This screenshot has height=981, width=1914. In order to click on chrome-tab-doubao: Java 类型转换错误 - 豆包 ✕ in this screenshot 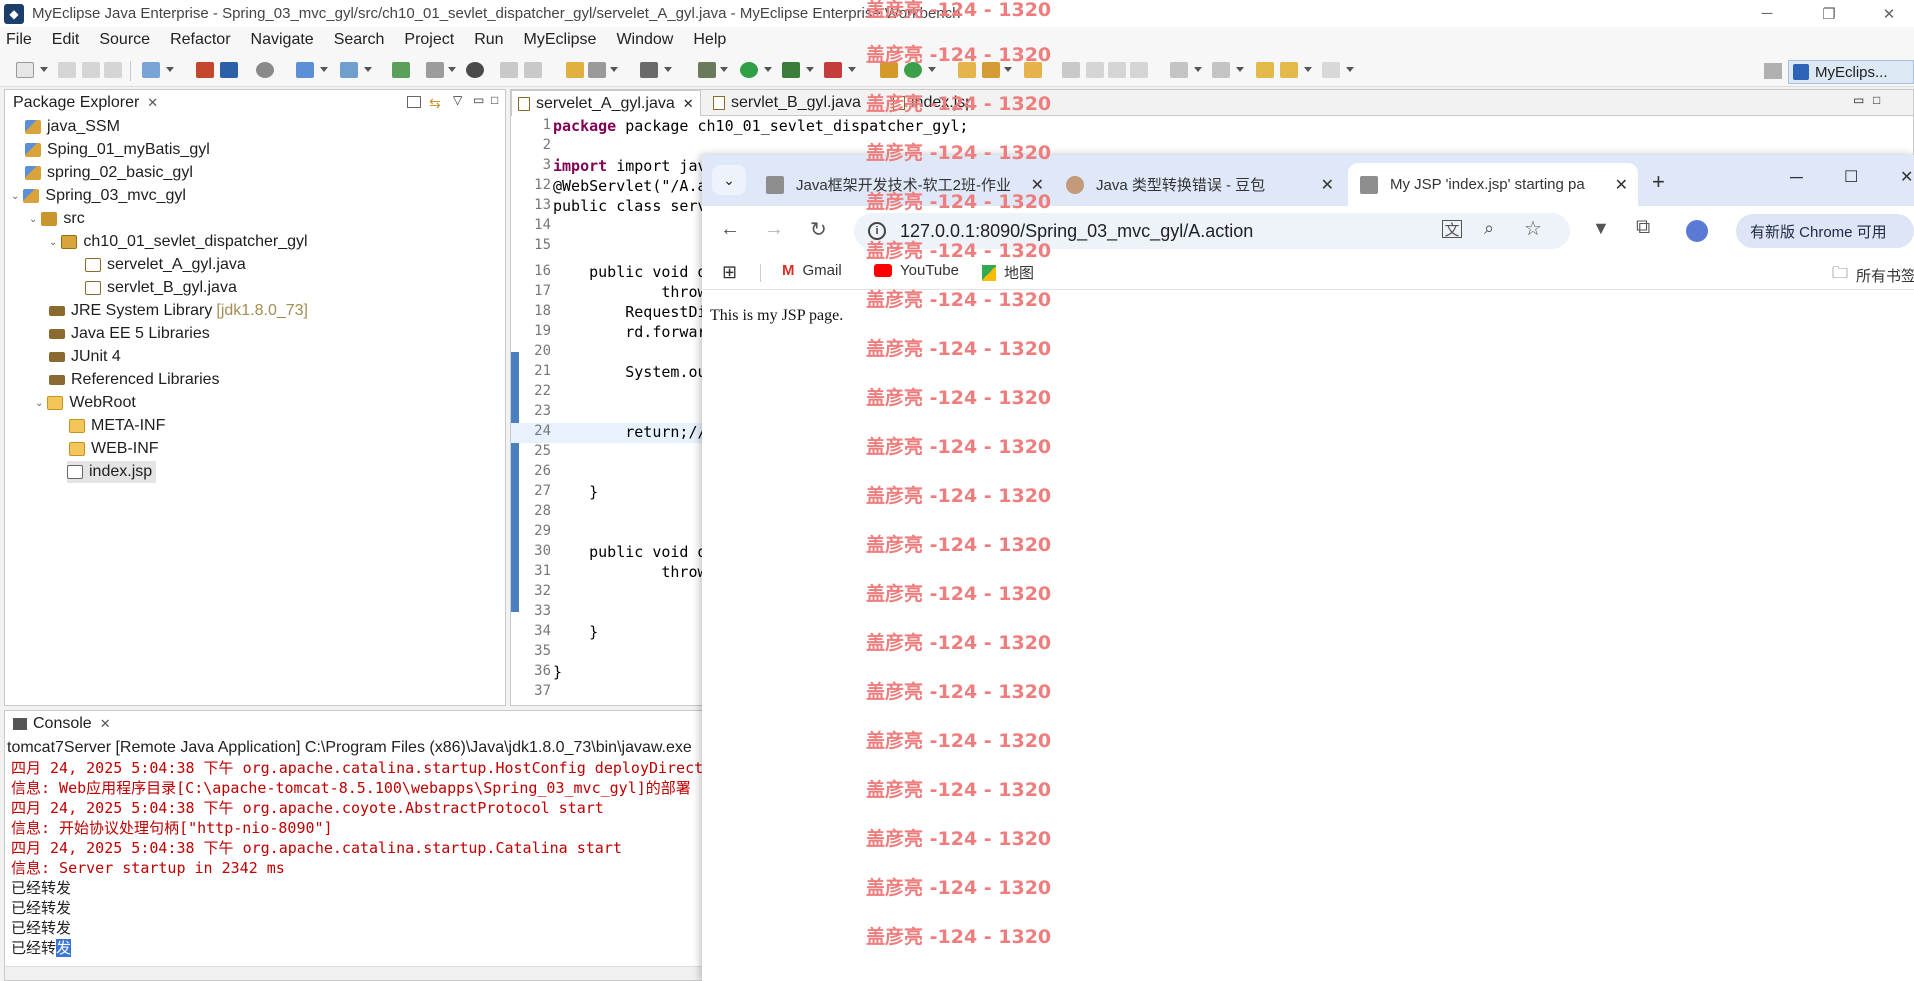, I will do `click(1199, 184)`.